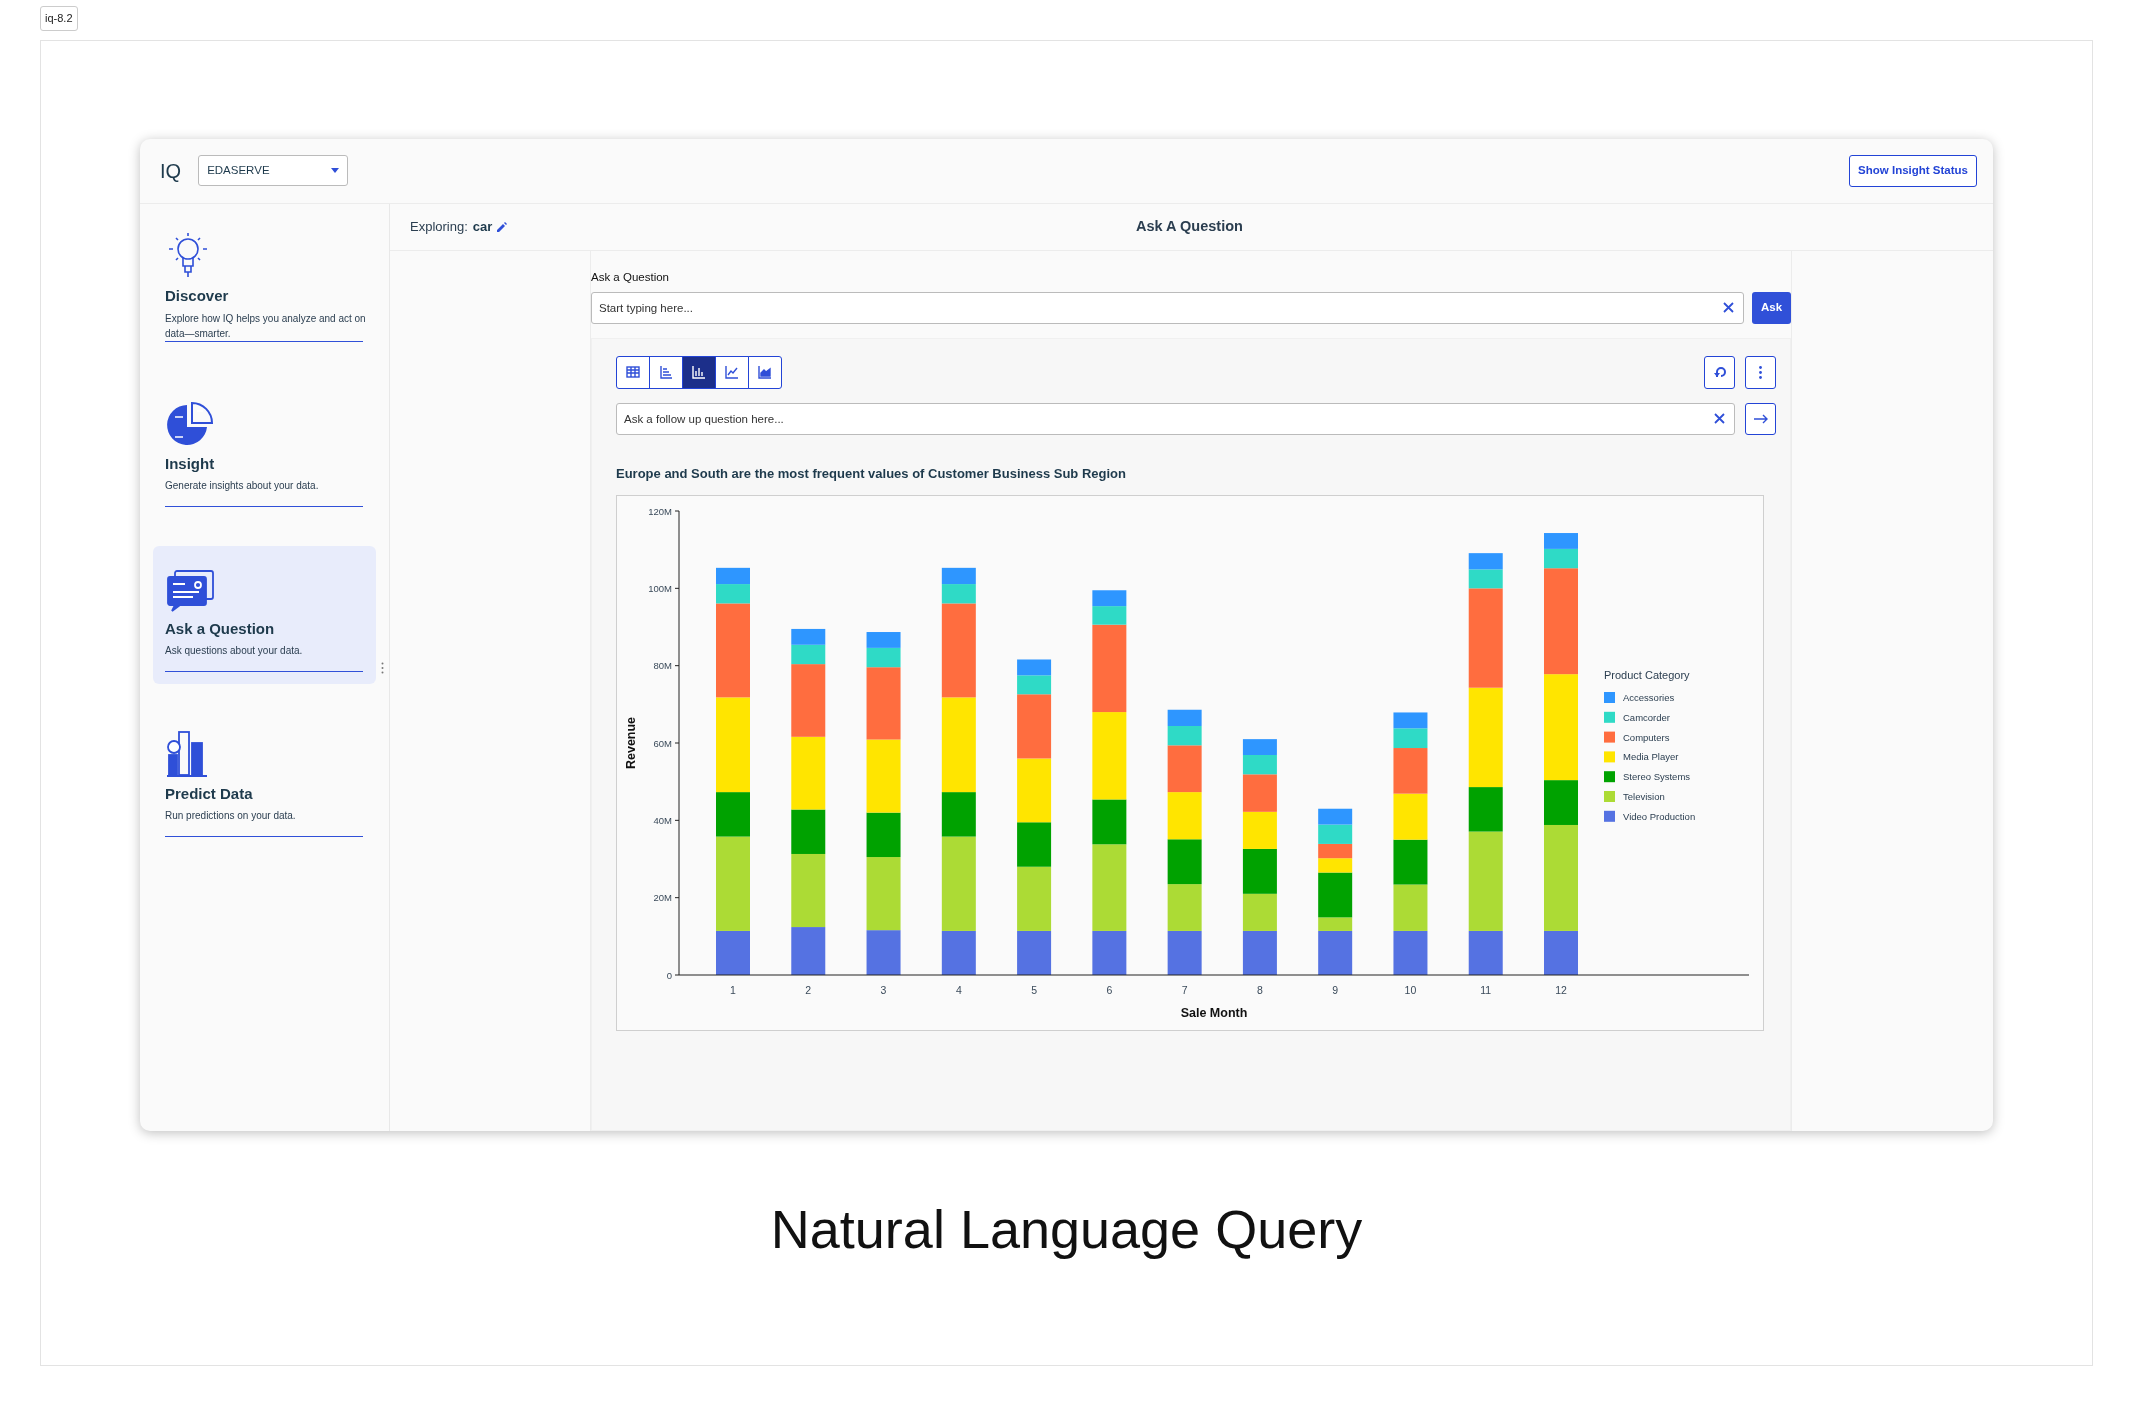 Image resolution: width=2133 pixels, height=1407 pixels. I want to click on sidebar-nav-item: Predict Data Run predictions on your data., so click(264, 779).